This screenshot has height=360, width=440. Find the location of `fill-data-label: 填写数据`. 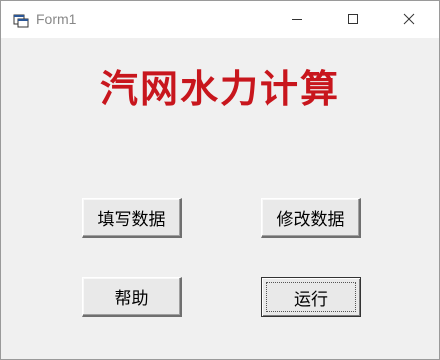

fill-data-label: 填写数据 is located at coordinates (131, 220).